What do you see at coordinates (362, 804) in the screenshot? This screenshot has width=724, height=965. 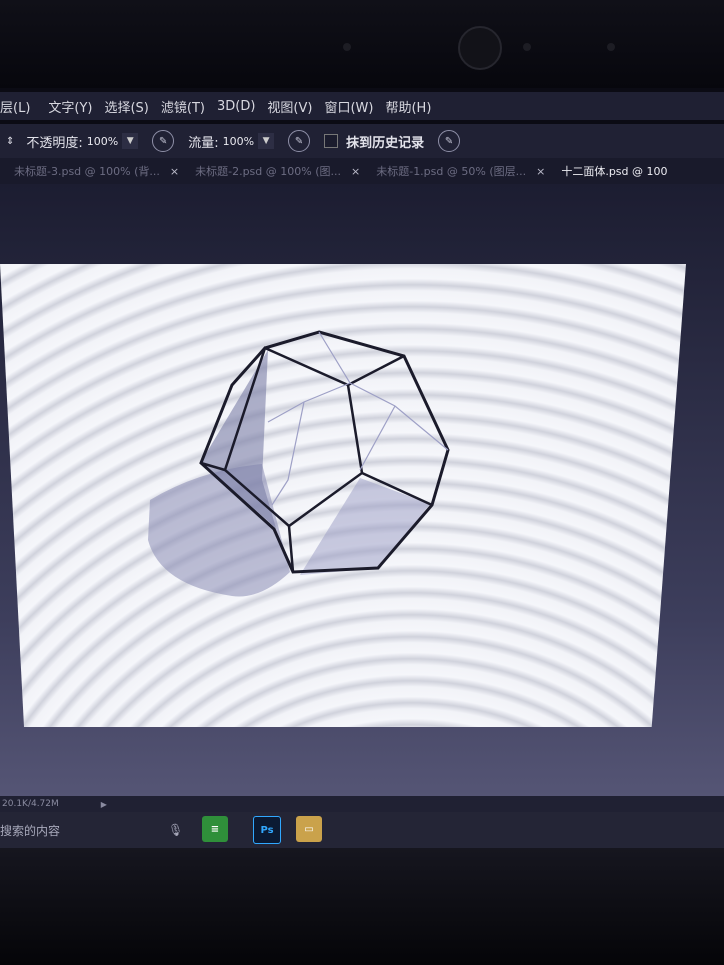 I see `status-bar: 20.1K/4.72M ▶` at bounding box center [362, 804].